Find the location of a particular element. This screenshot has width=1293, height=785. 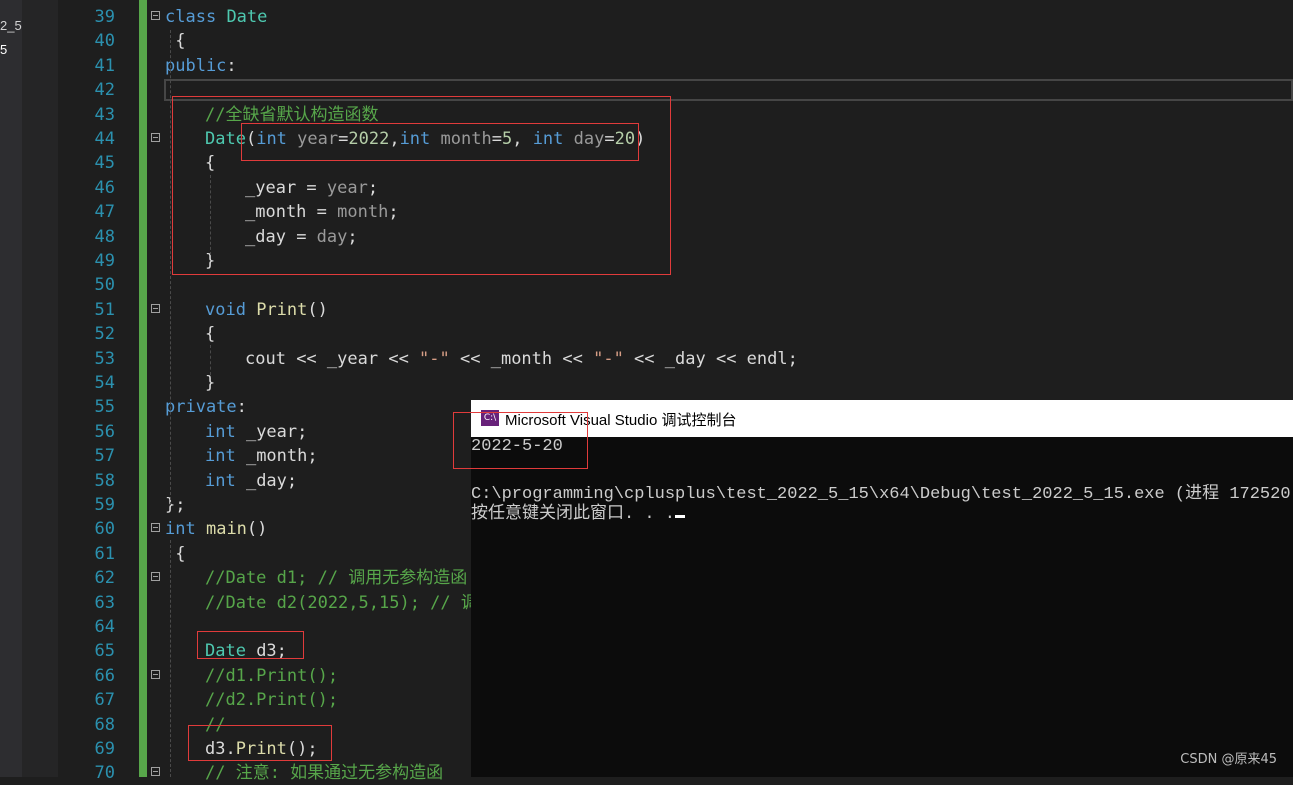

line-number: 68 is located at coordinates (104, 724).